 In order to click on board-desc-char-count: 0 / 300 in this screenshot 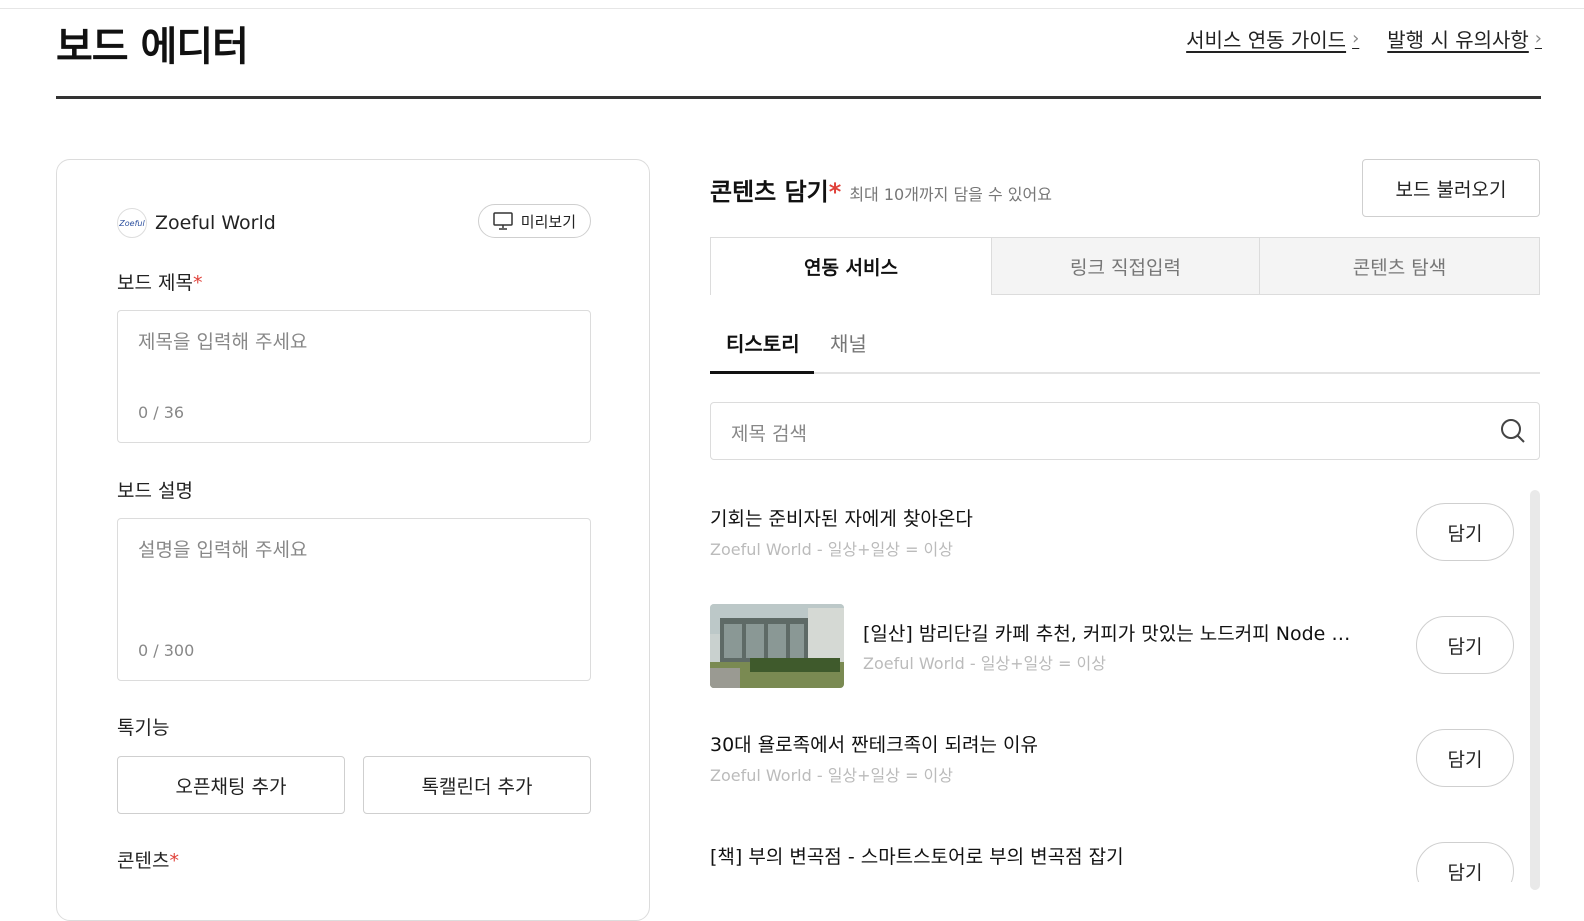, I will do `click(166, 650)`.